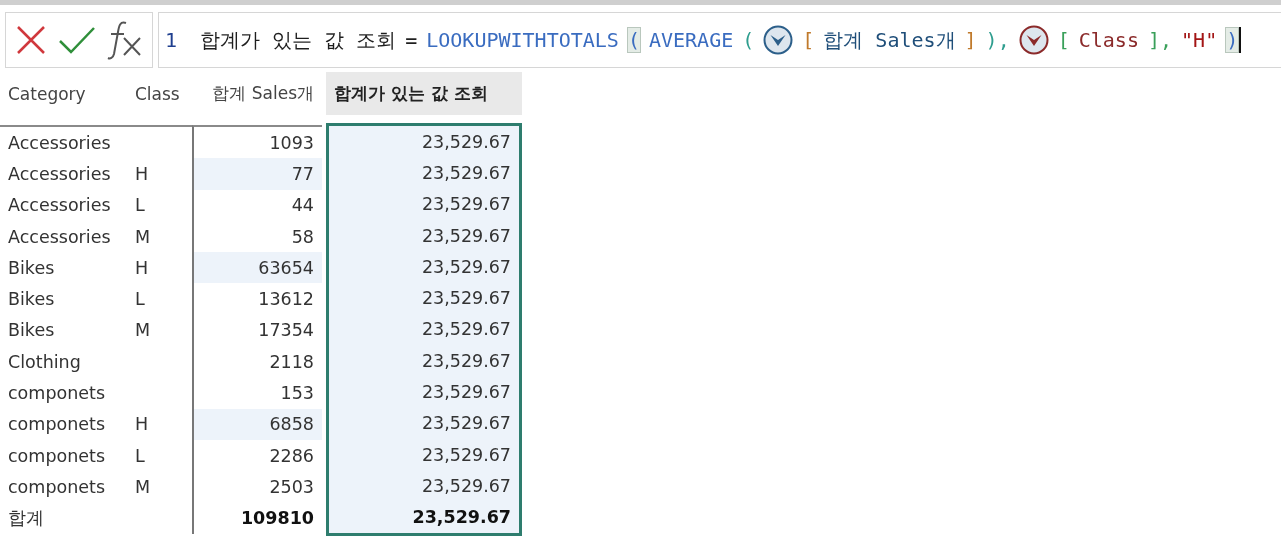 This screenshot has width=1281, height=538. I want to click on formula-token: ),, so click(997, 40).